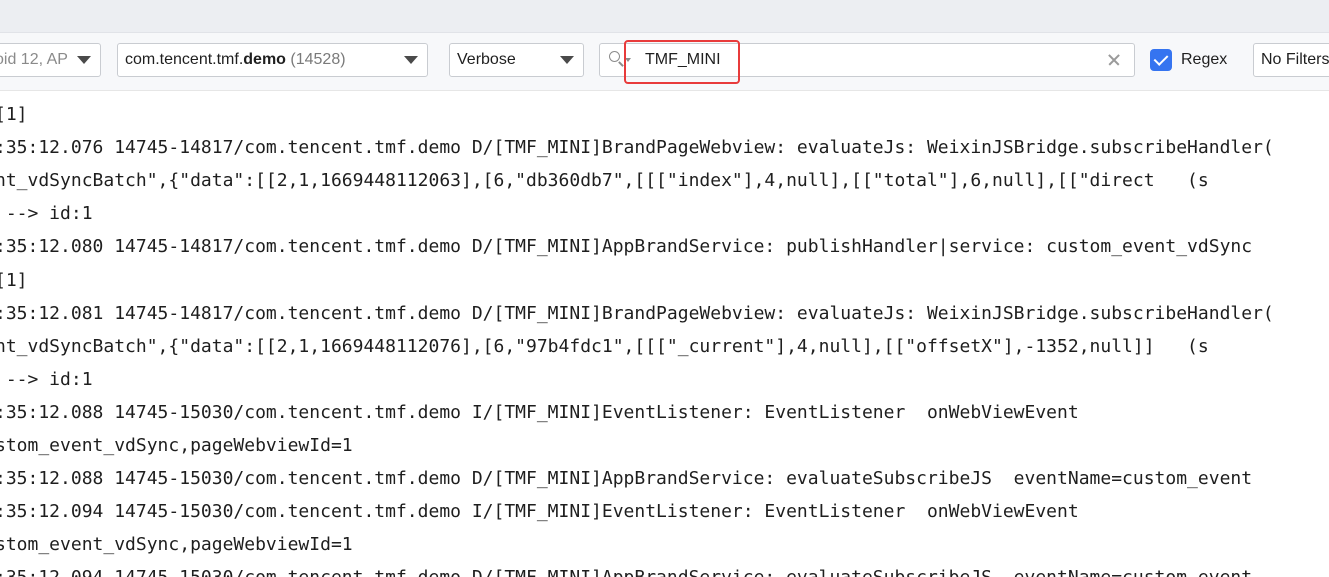 This screenshot has height=577, width=1329. I want to click on process-selector-value: com.tencent.tmf.demo (14528), so click(256, 60).